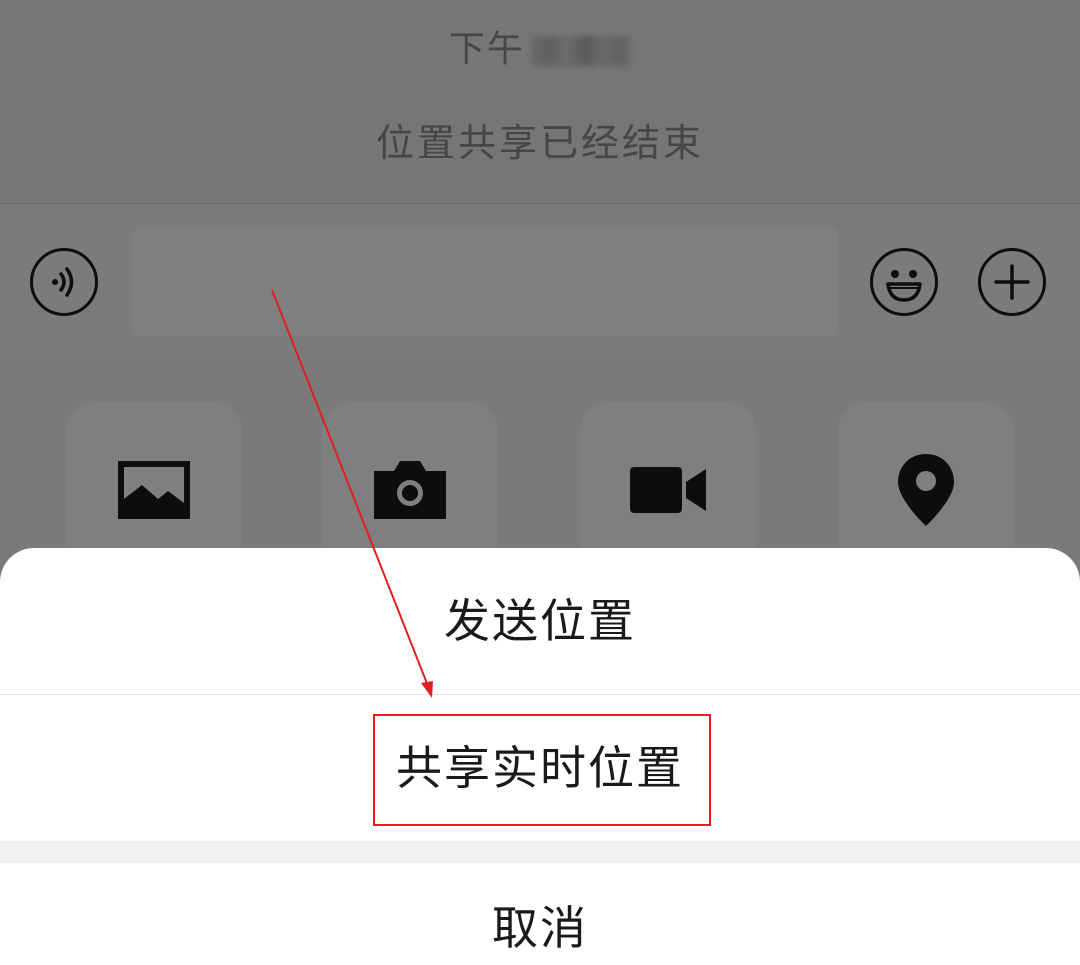 The image size is (1080, 965). Describe the element at coordinates (540, 852) in the screenshot. I see `sheet-divider` at that location.